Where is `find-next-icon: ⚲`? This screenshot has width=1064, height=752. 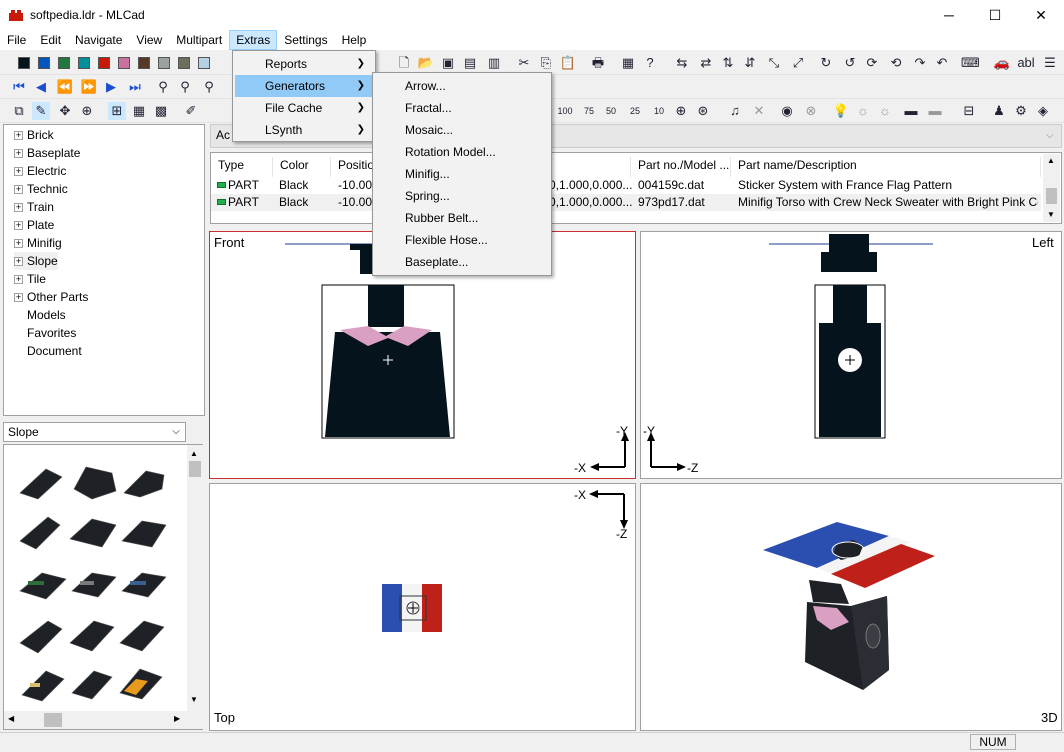 find-next-icon: ⚲ is located at coordinates (185, 87).